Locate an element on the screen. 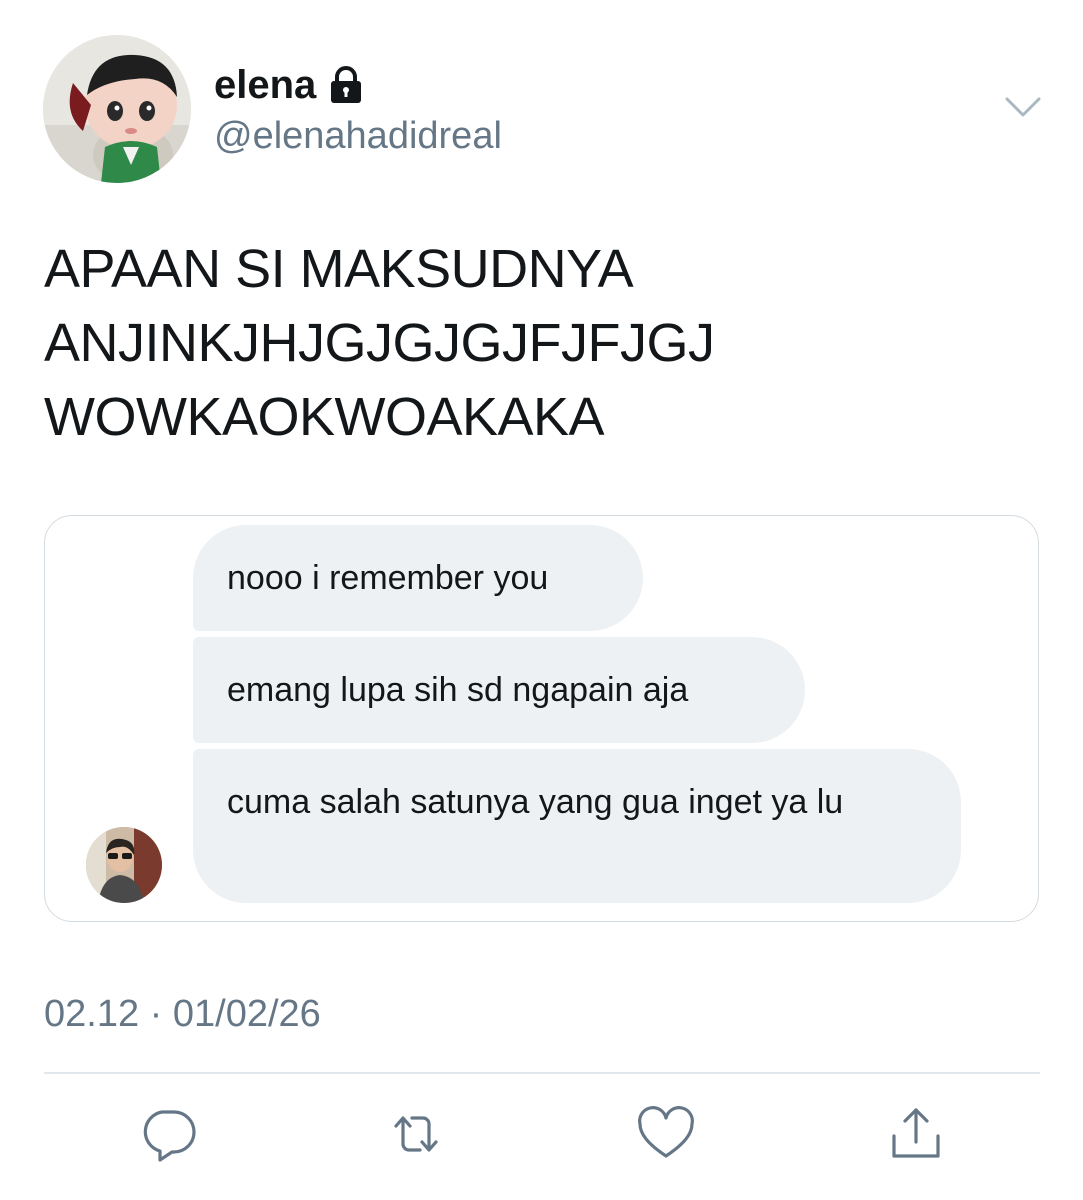 The height and width of the screenshot is (1200, 1083). heart-icon is located at coordinates (666, 1132).